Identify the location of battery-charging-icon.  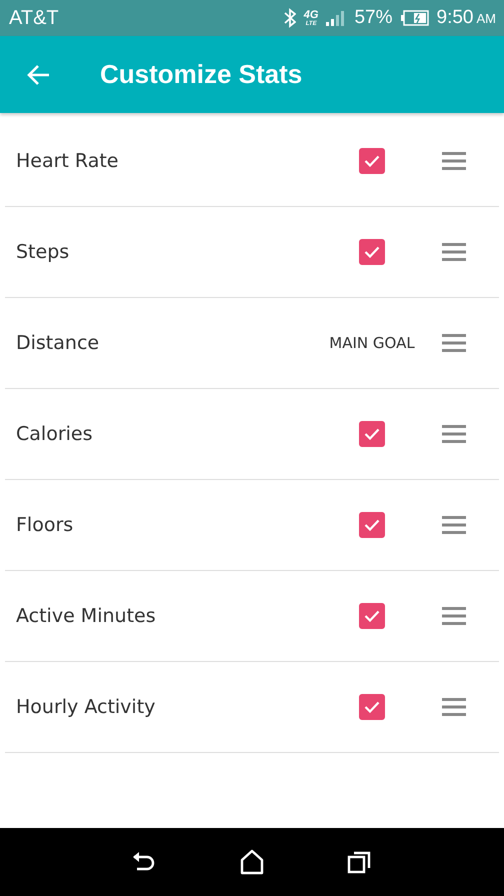
(414, 18).